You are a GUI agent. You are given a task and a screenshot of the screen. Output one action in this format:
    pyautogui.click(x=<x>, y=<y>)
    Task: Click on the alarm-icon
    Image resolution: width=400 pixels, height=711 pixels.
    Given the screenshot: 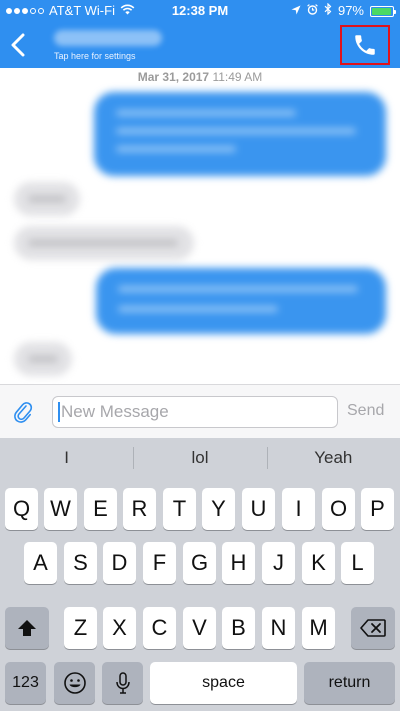 What is the action you would take?
    pyautogui.click(x=312, y=11)
    